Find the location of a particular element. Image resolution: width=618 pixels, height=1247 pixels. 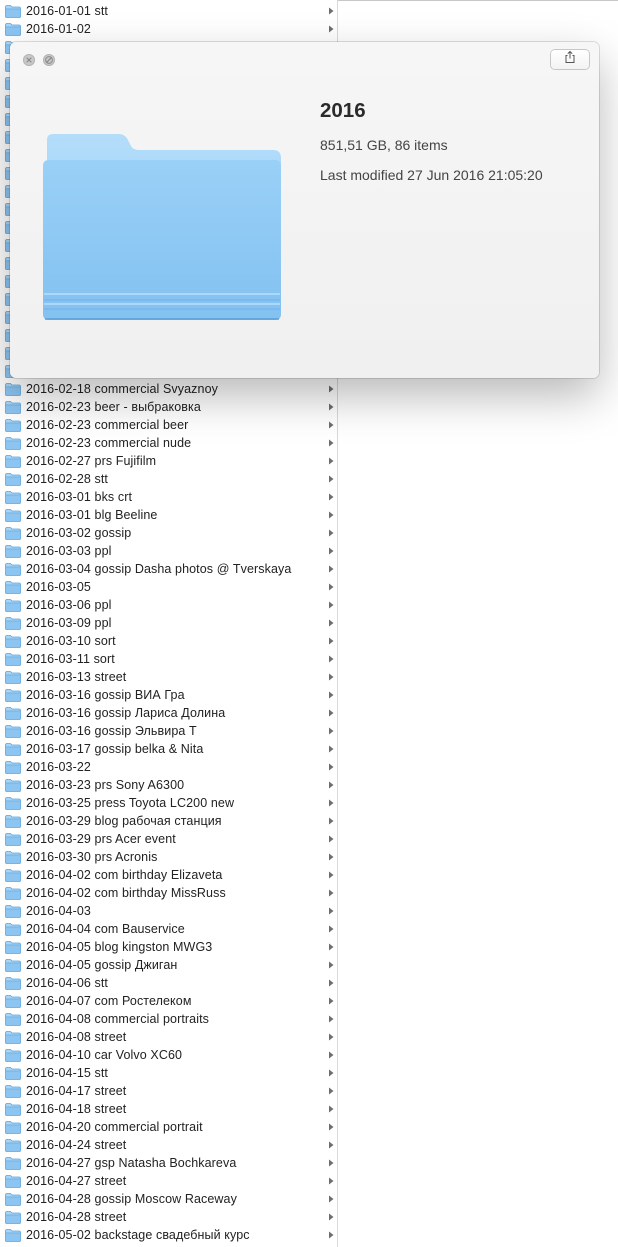

list-item: 2016-04-05 blog kingston MWG3 is located at coordinates (169, 947).